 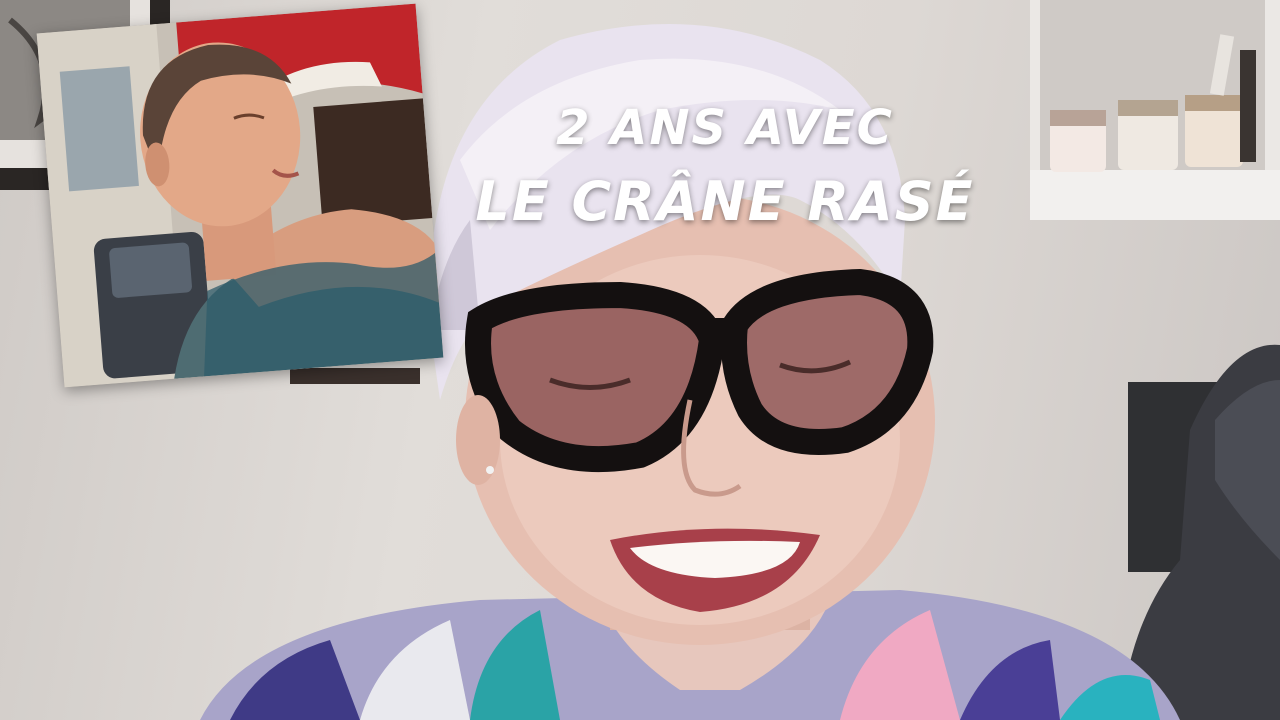 What do you see at coordinates (725, 201) in the screenshot?
I see `overlay-title-line2: LE CRÂNE RASÉ` at bounding box center [725, 201].